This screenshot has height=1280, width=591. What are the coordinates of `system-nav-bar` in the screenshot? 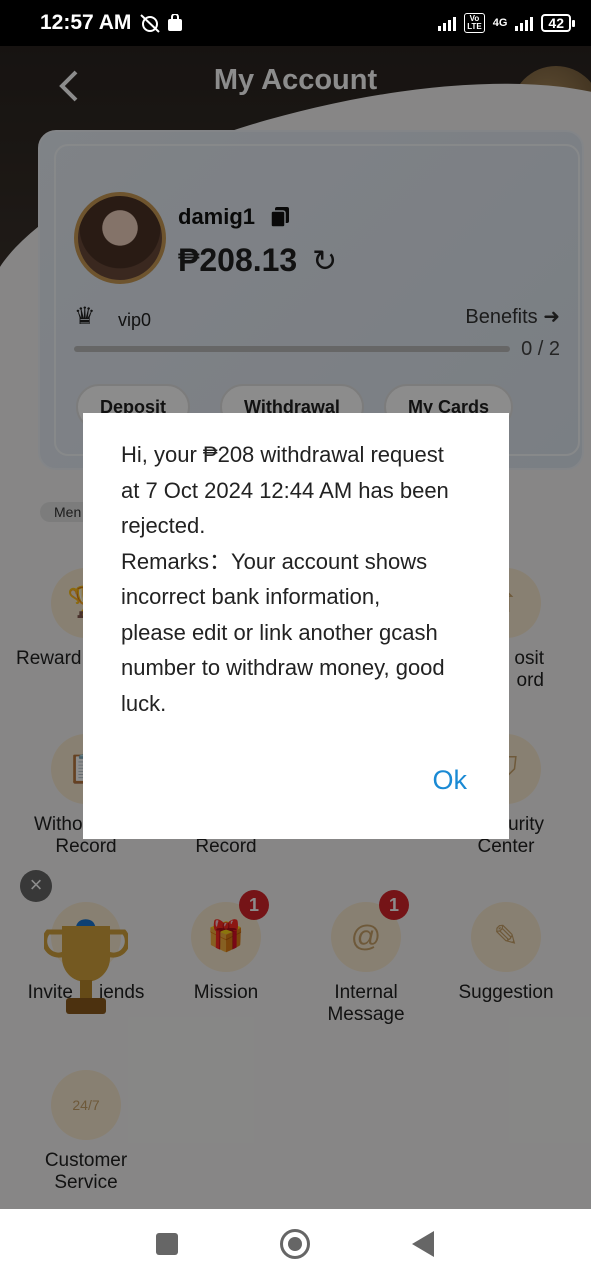 It's located at (295, 1244).